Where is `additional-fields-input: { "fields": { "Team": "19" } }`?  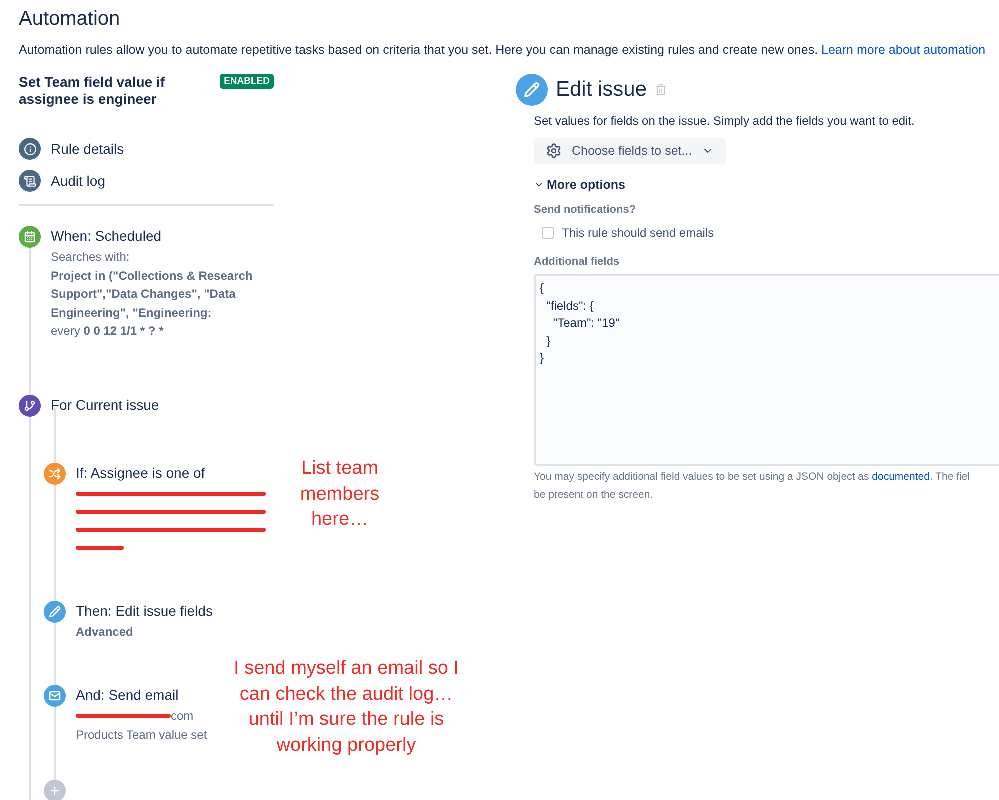
additional-fields-input: { "fields": { "Team": "19" } } is located at coordinates (766, 370).